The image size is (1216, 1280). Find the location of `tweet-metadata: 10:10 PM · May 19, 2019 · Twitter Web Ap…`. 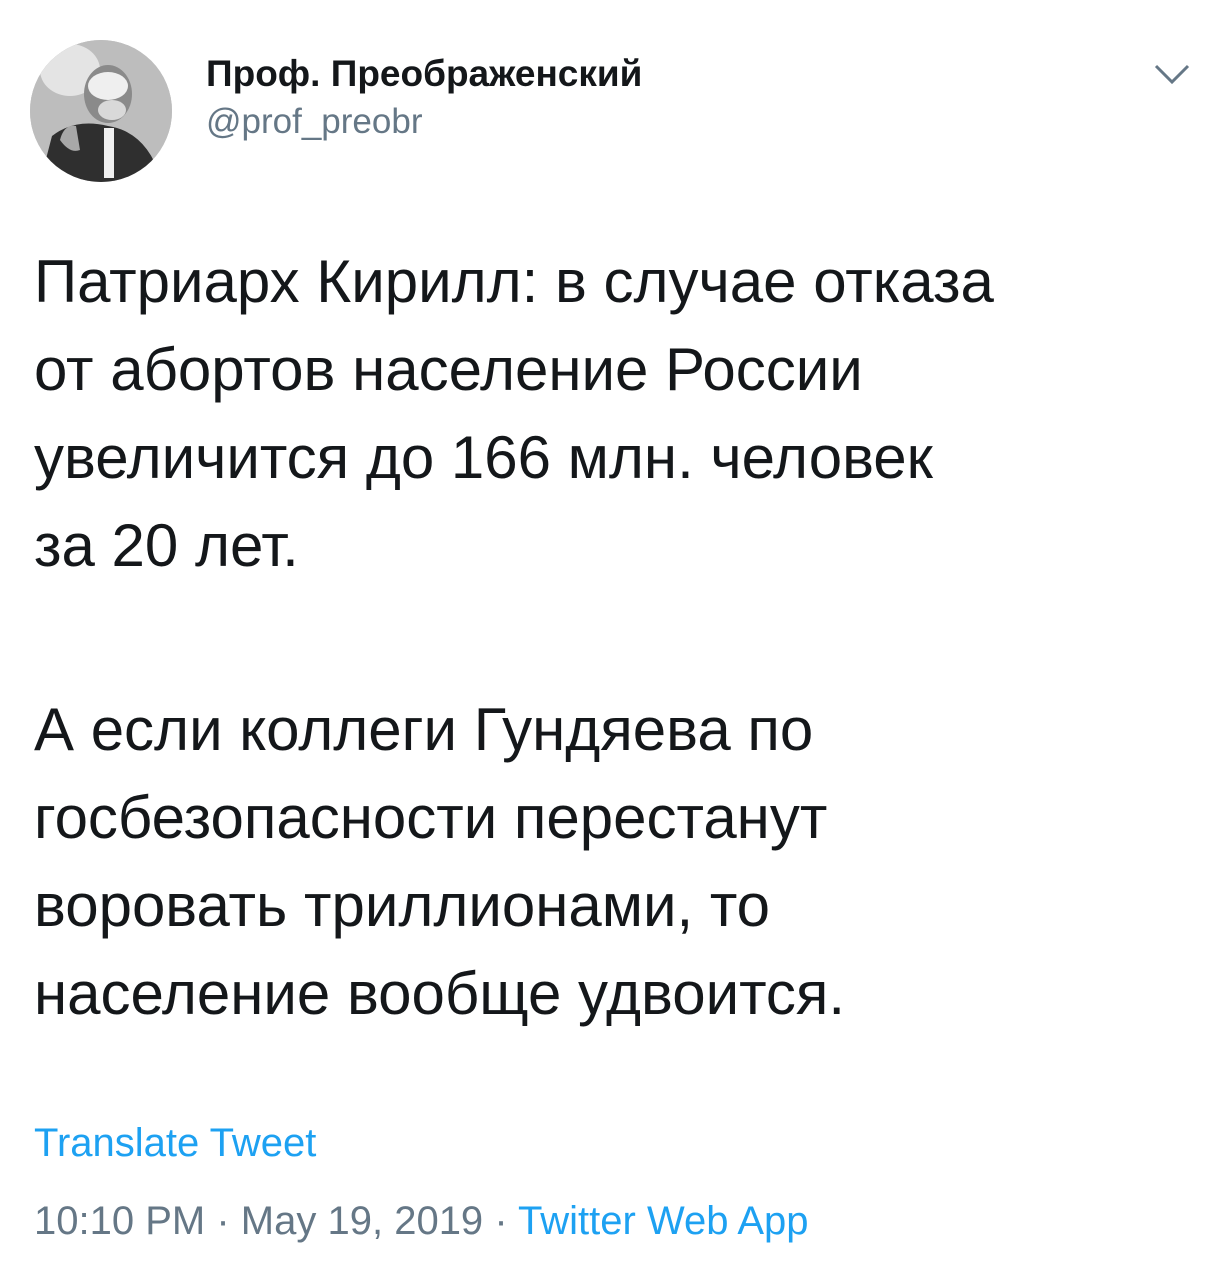

tweet-metadata: 10:10 PM · May 19, 2019 · Twitter Web Ap… is located at coordinates (421, 1221).